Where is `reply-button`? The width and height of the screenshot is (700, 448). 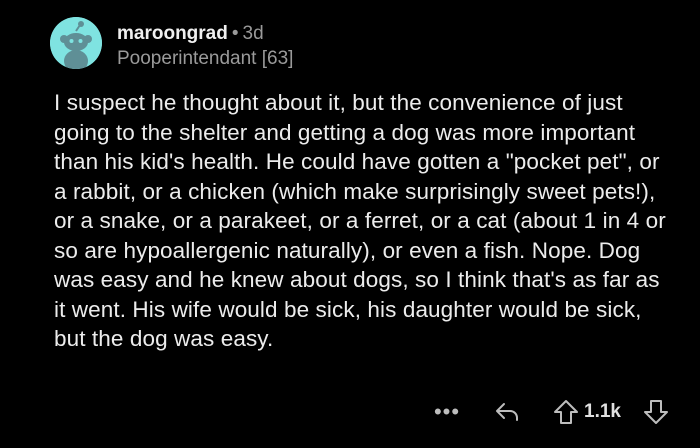 reply-button is located at coordinates (507, 412).